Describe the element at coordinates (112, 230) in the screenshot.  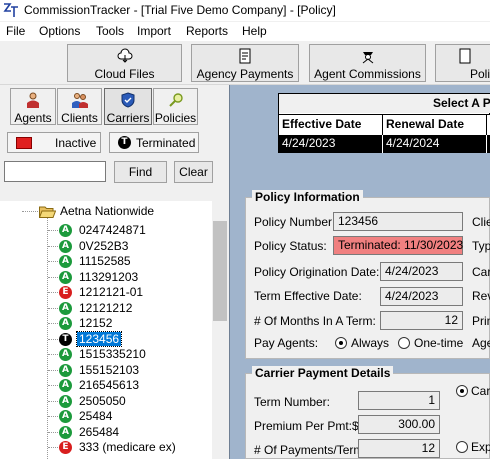
I see `tree-item-label: 0247424871` at that location.